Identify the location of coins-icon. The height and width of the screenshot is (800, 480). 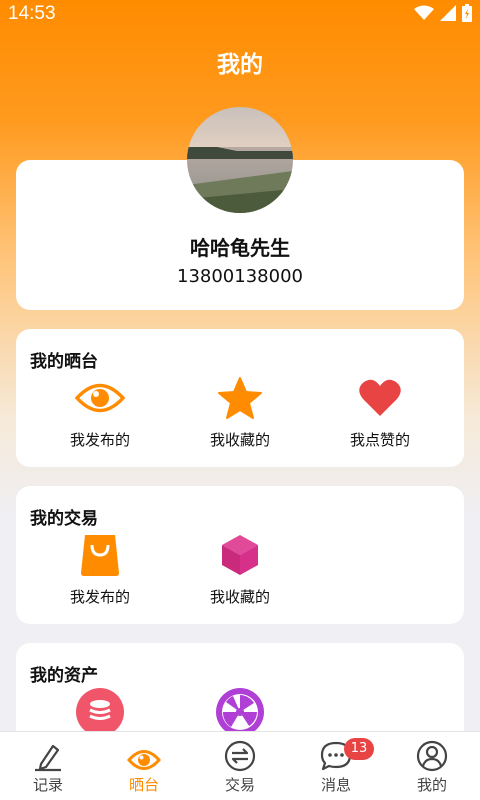
(100, 712).